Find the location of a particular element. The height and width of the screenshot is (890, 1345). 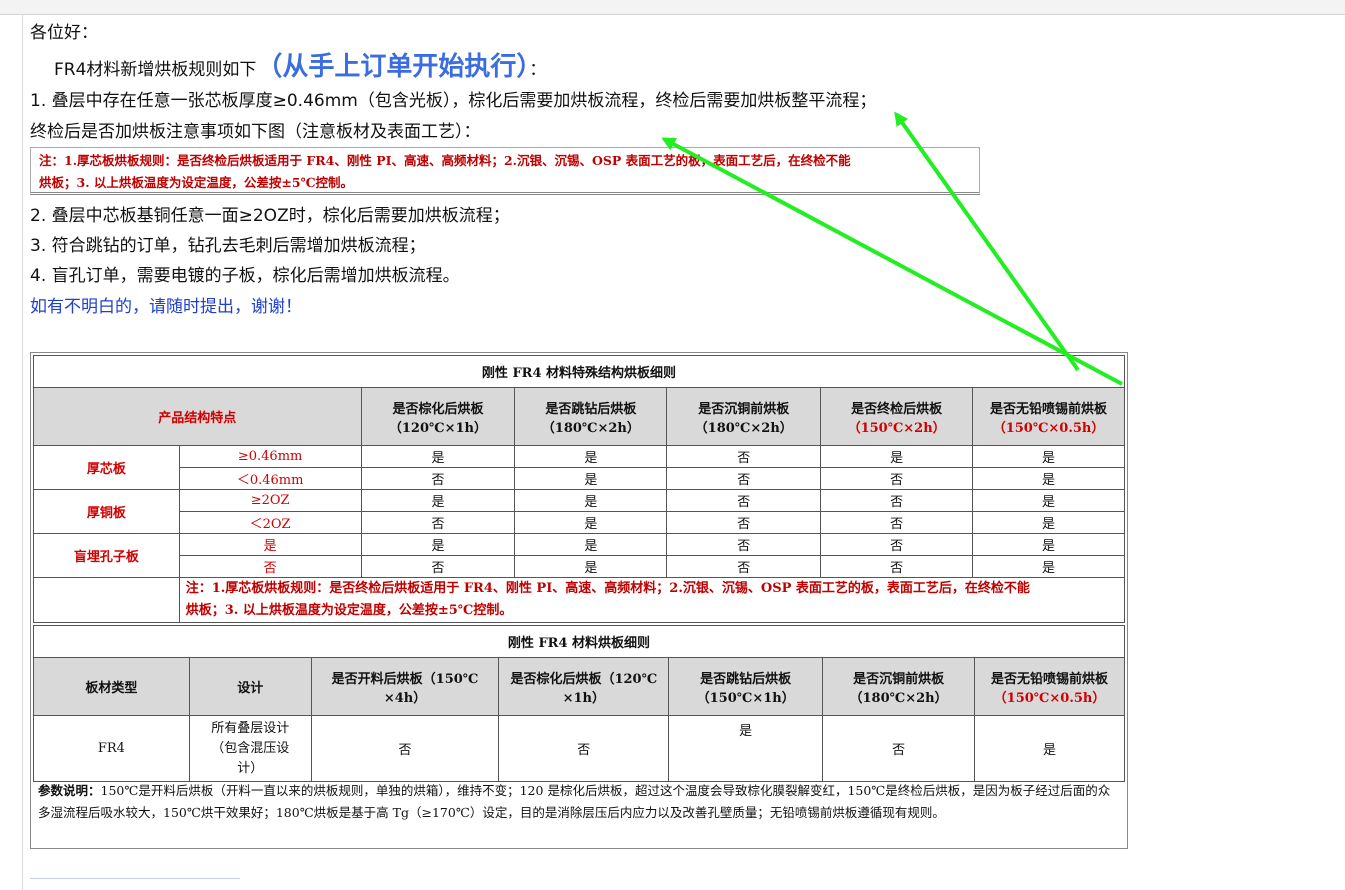

arrow-to-item1-flatten is located at coordinates (987, 241).